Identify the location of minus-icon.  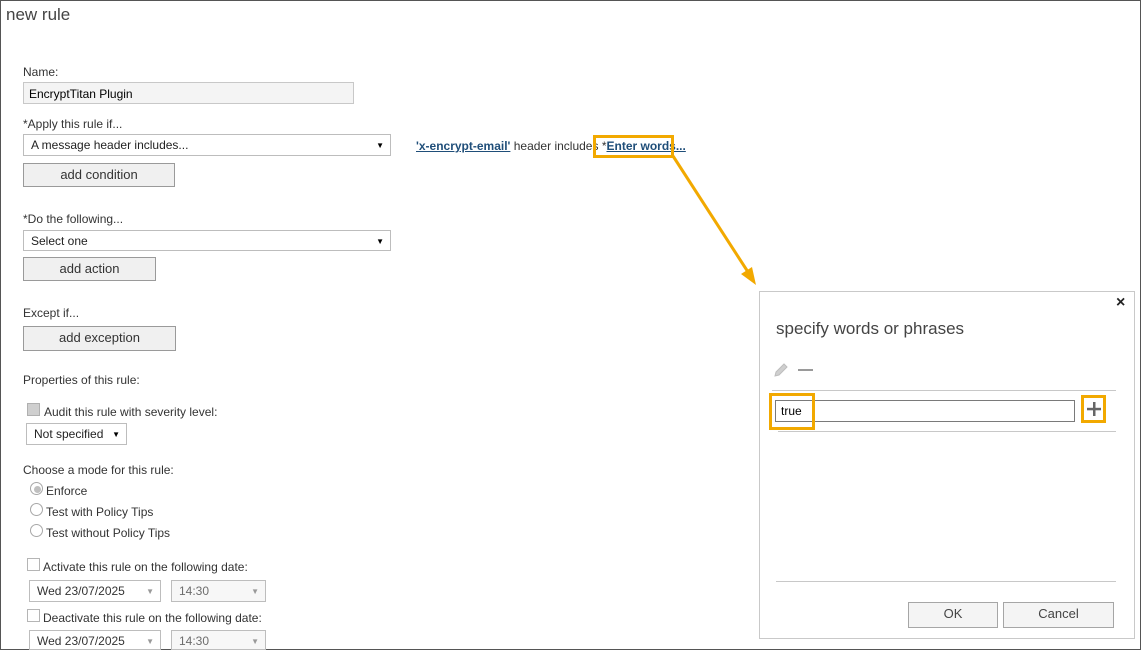
(805, 370).